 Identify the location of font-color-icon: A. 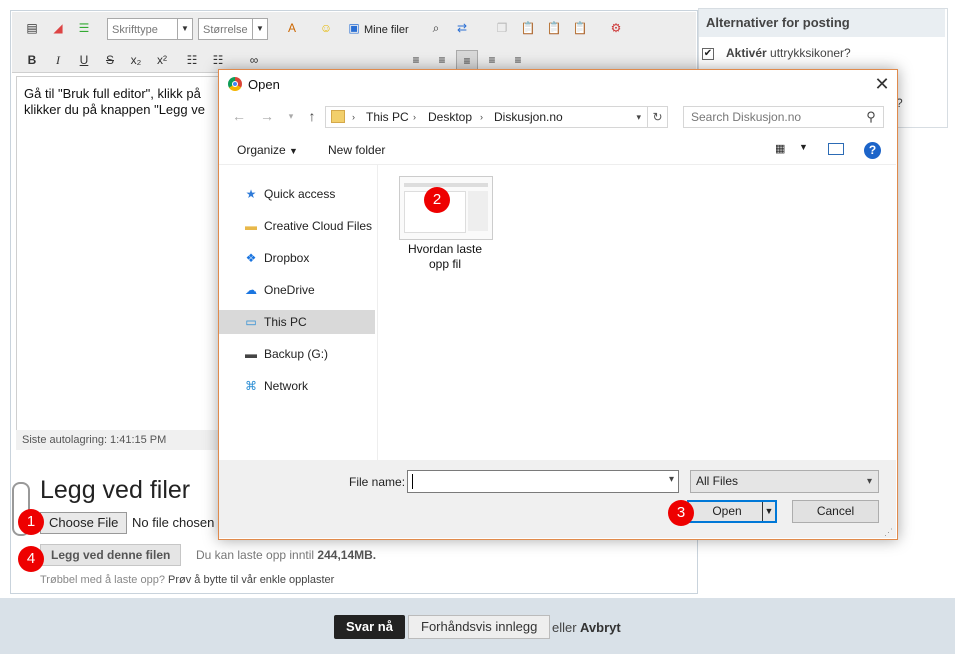
(292, 28).